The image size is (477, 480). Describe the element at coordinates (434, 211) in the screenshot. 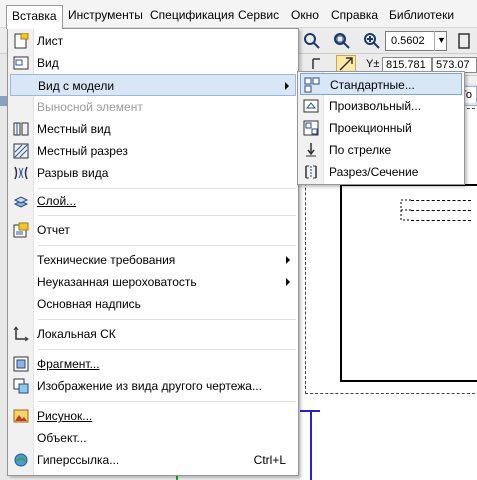

I see `drawing-dashed-detail` at that location.